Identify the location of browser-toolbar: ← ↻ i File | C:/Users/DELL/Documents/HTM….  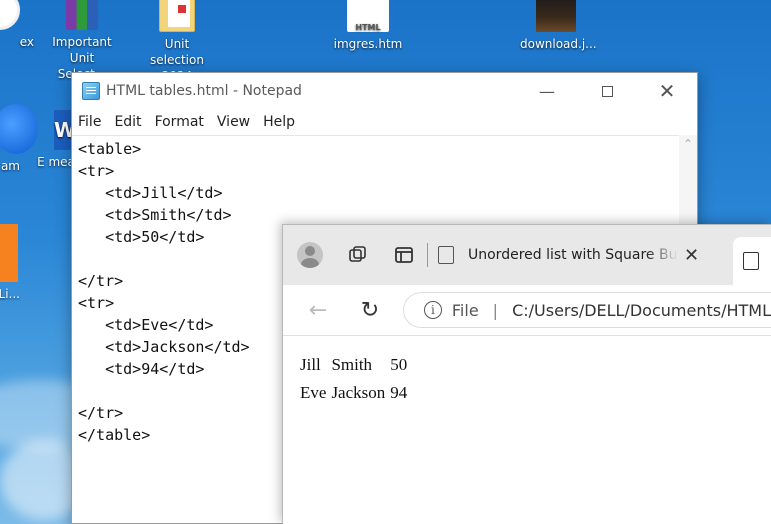
(527, 310).